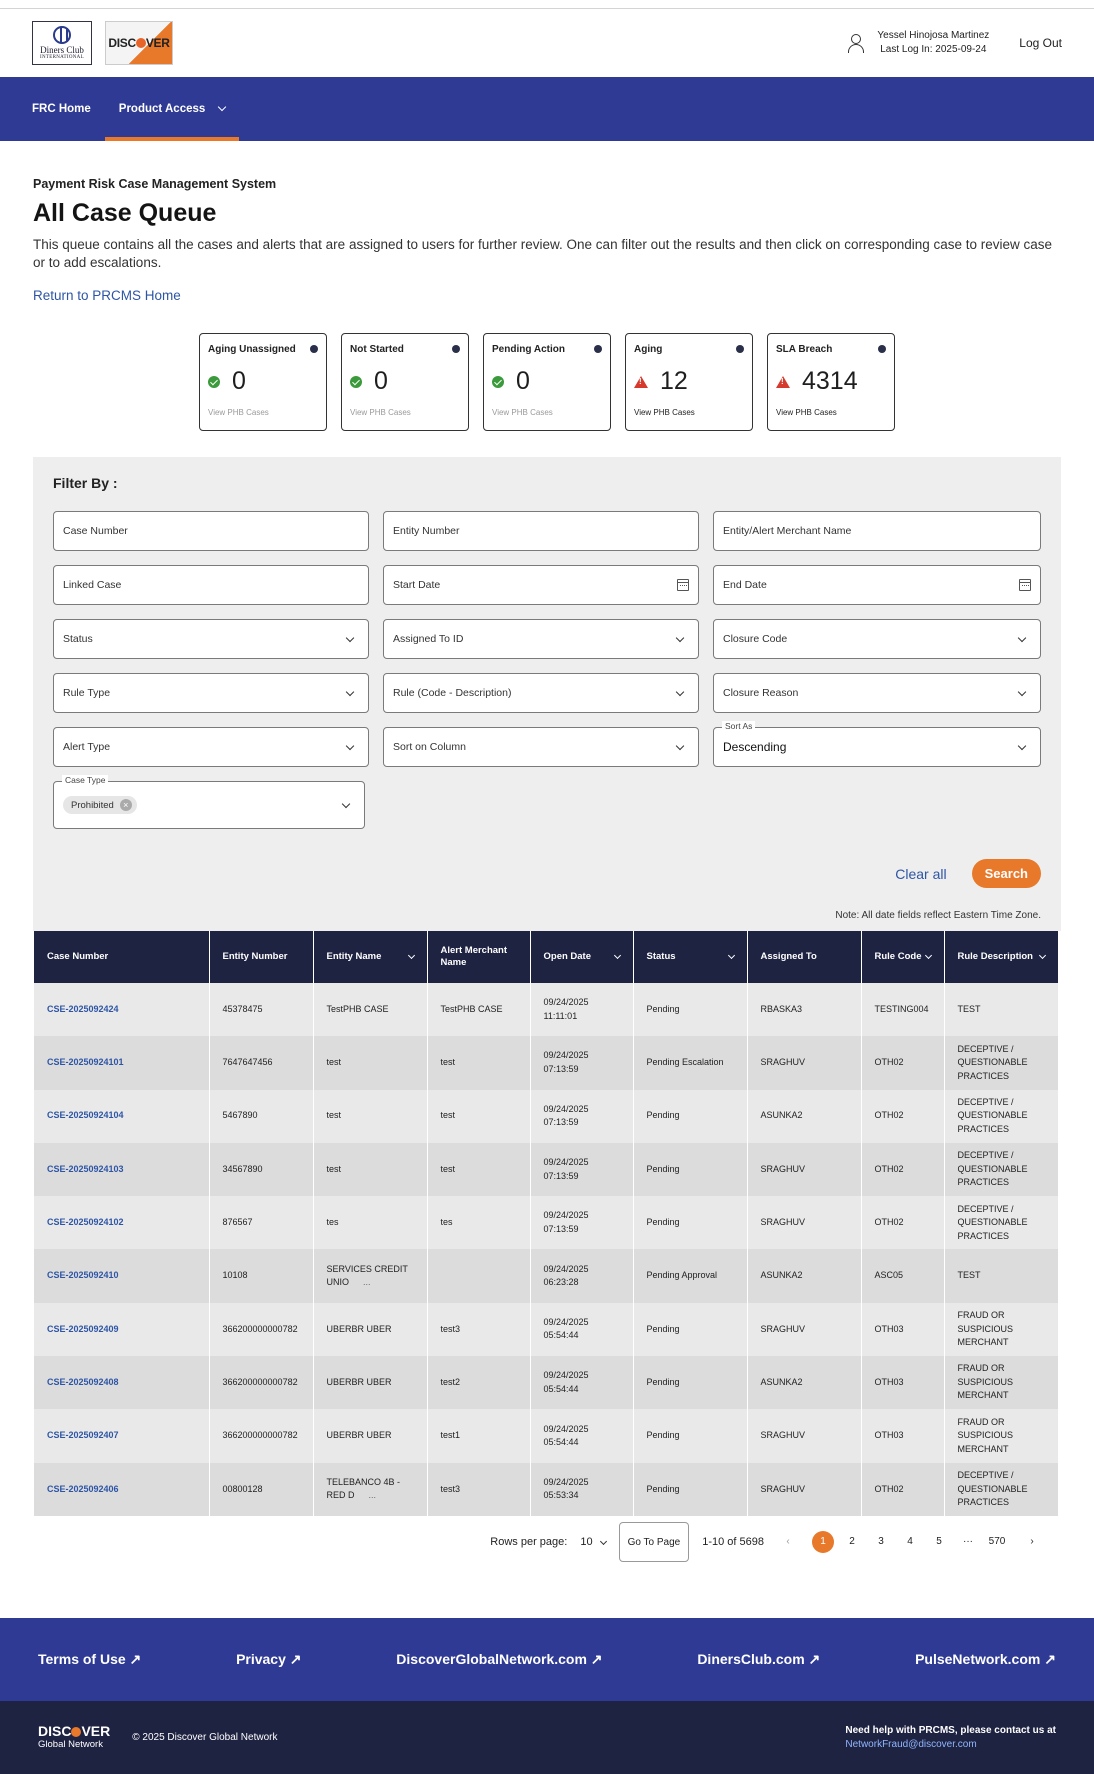 This screenshot has width=1094, height=1774. I want to click on page-number-button: 3, so click(881, 1542).